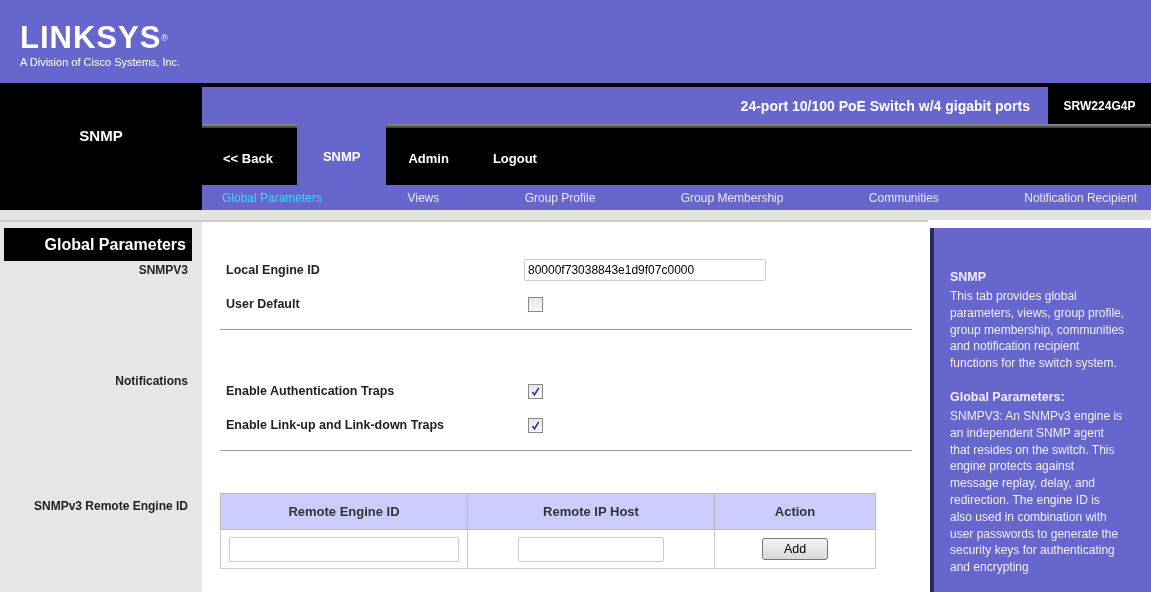  What do you see at coordinates (514, 156) in the screenshot?
I see `nav-tab: Logout` at bounding box center [514, 156].